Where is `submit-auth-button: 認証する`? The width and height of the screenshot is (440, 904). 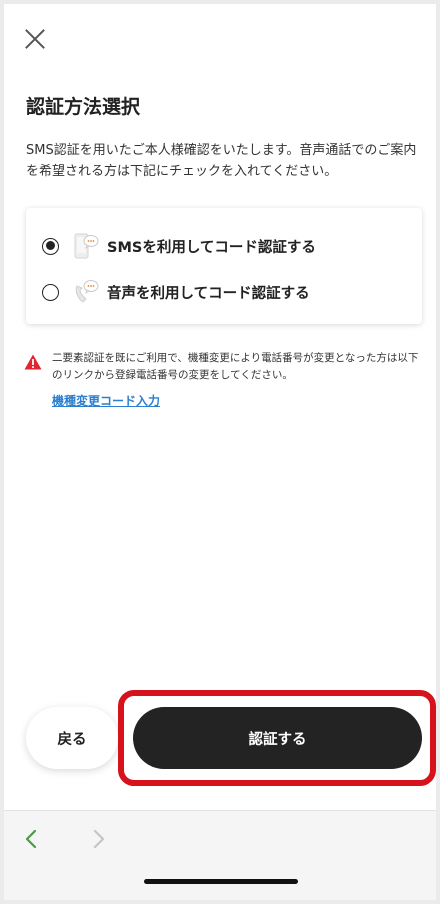
submit-auth-button: 認証する is located at coordinates (277, 738).